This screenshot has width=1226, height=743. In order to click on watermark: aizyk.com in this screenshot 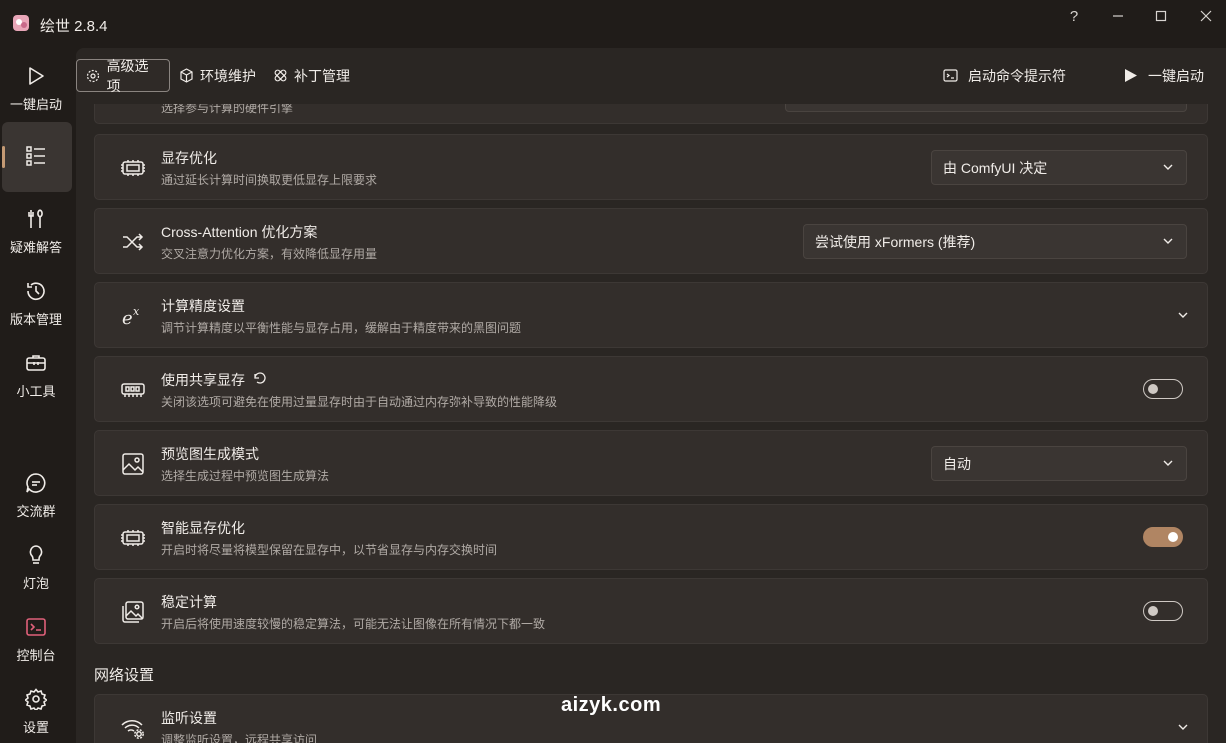, I will do `click(611, 705)`.